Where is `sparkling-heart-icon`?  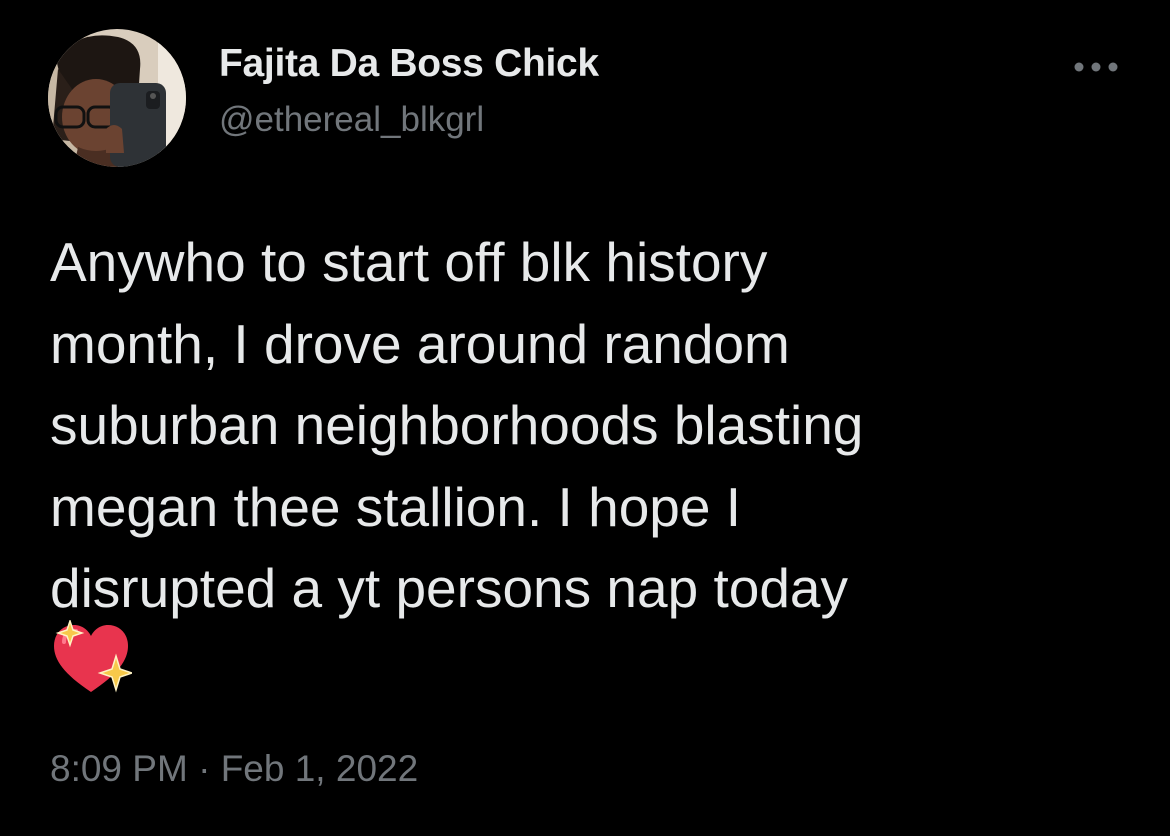
sparkling-heart-icon is located at coordinates (92, 657).